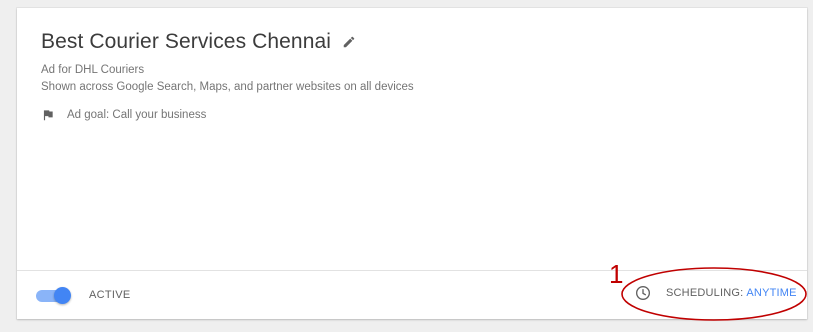 This screenshot has height=332, width=813. Describe the element at coordinates (412, 294) in the screenshot. I see `campaign-card-footer: ACTIVE SCHEDULING: ANYTIME` at that location.